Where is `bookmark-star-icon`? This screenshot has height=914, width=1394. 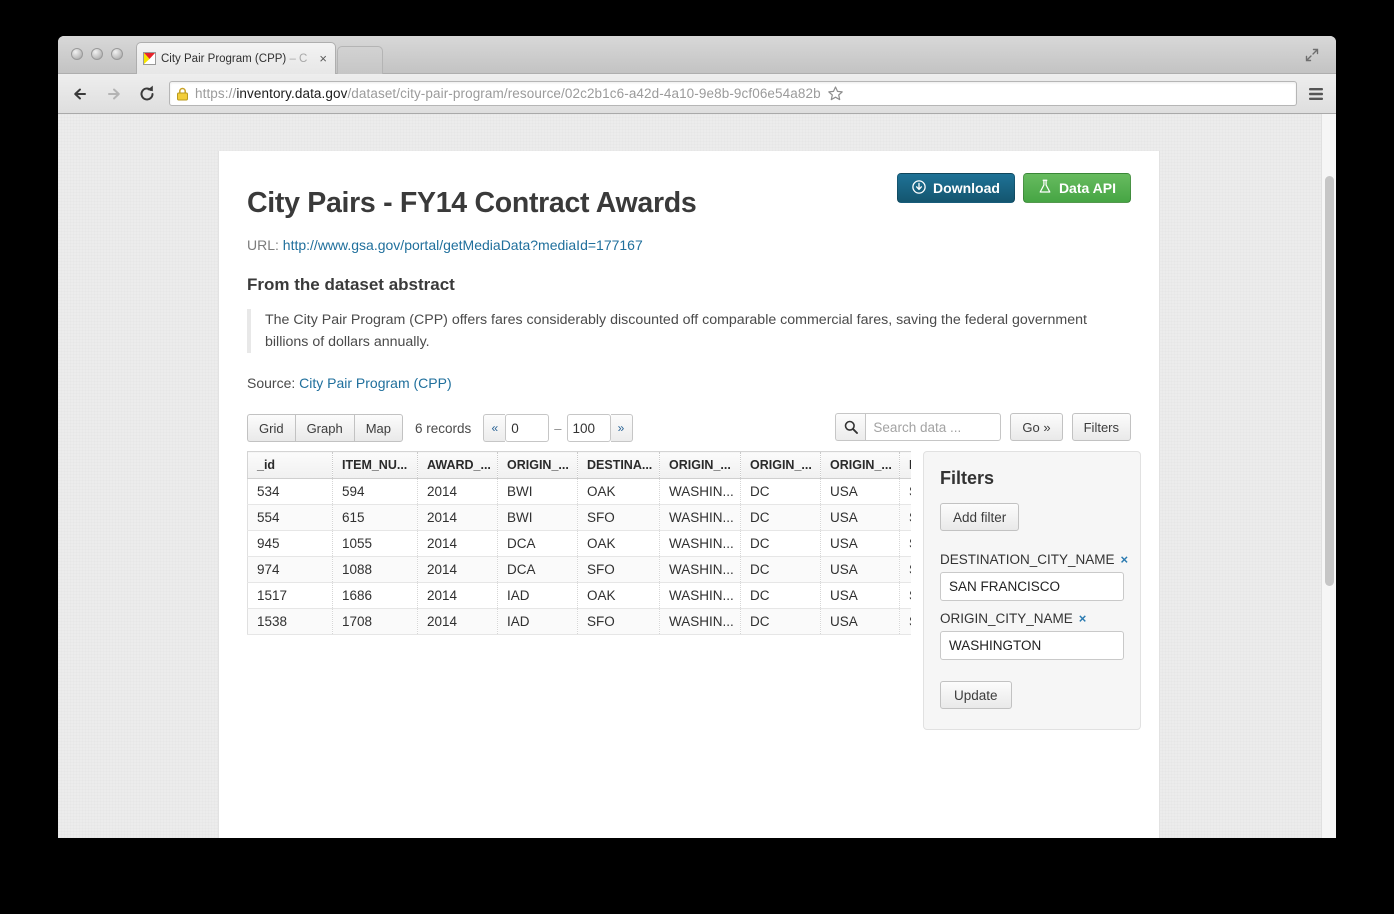 bookmark-star-icon is located at coordinates (835, 93).